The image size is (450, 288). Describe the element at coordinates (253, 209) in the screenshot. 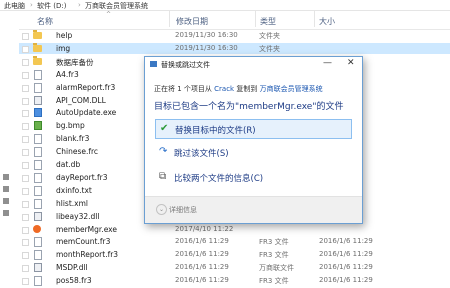

I see `dialog-footer: ⌄ 详细信息` at that location.